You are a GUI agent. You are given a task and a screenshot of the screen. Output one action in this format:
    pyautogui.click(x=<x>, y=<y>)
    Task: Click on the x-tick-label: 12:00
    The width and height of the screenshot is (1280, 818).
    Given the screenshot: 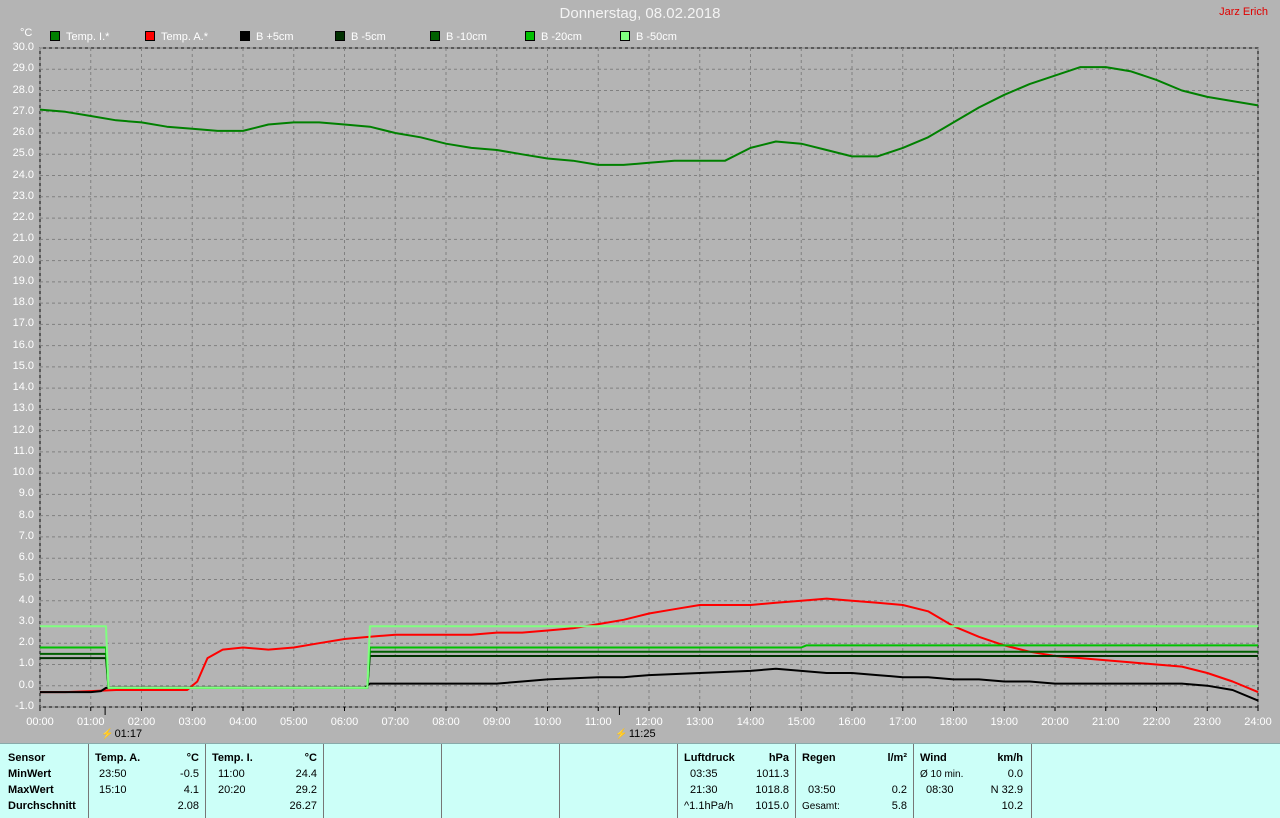 What is the action you would take?
    pyautogui.click(x=649, y=722)
    